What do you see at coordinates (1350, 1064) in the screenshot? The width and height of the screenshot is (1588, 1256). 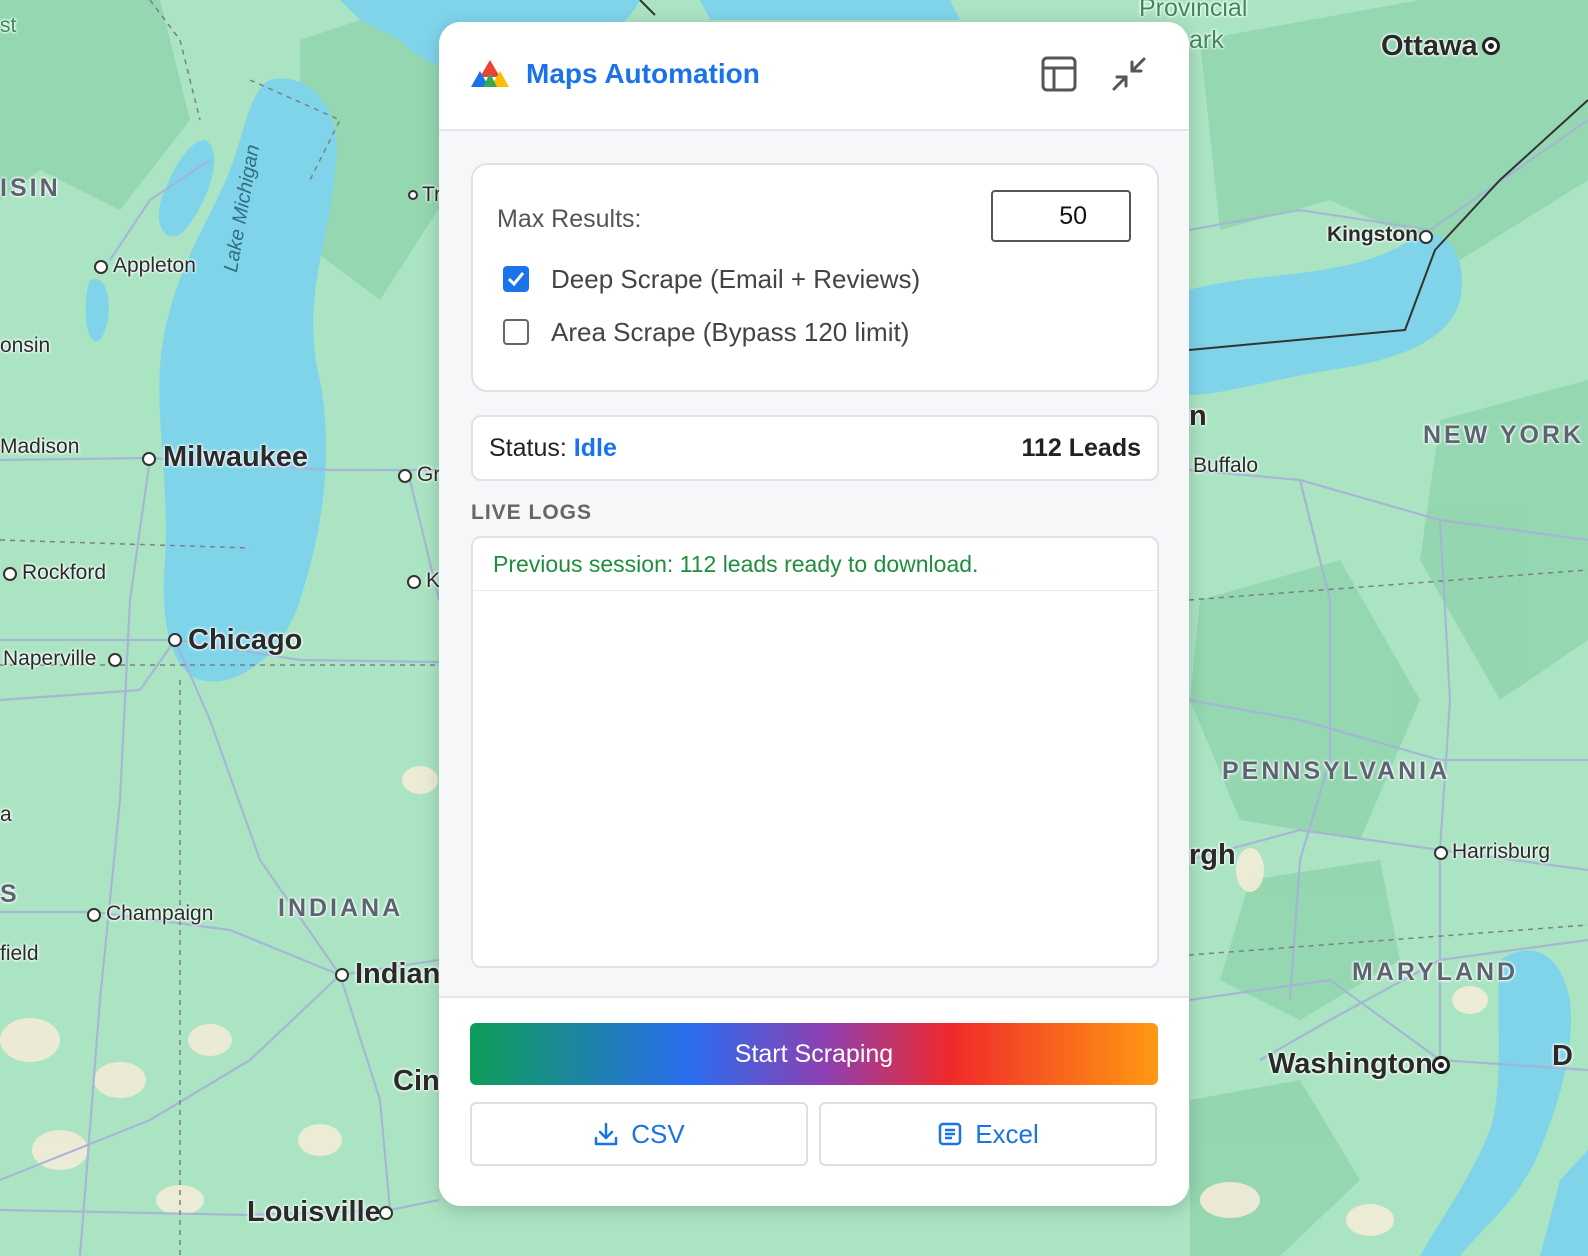 I see `map-label-city: Washington` at bounding box center [1350, 1064].